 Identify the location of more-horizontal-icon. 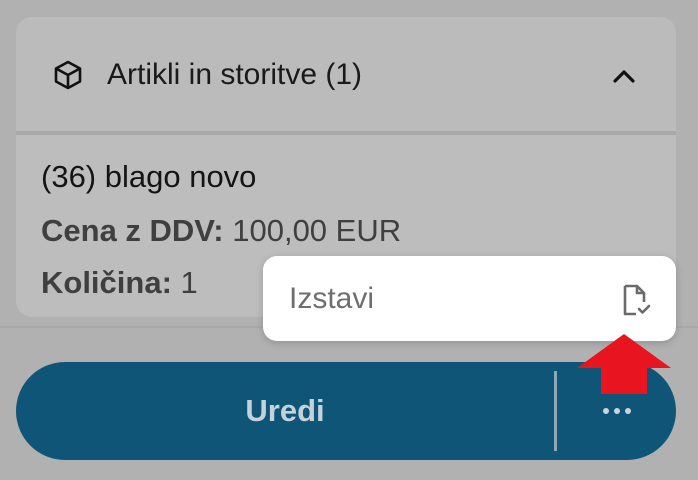
(616, 411).